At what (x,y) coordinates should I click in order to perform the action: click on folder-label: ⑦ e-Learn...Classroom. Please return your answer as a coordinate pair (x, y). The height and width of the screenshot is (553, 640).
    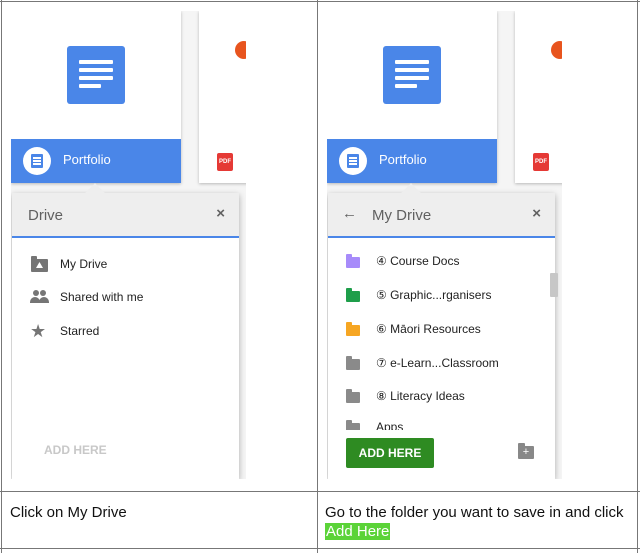
    Looking at the image, I should click on (437, 363).